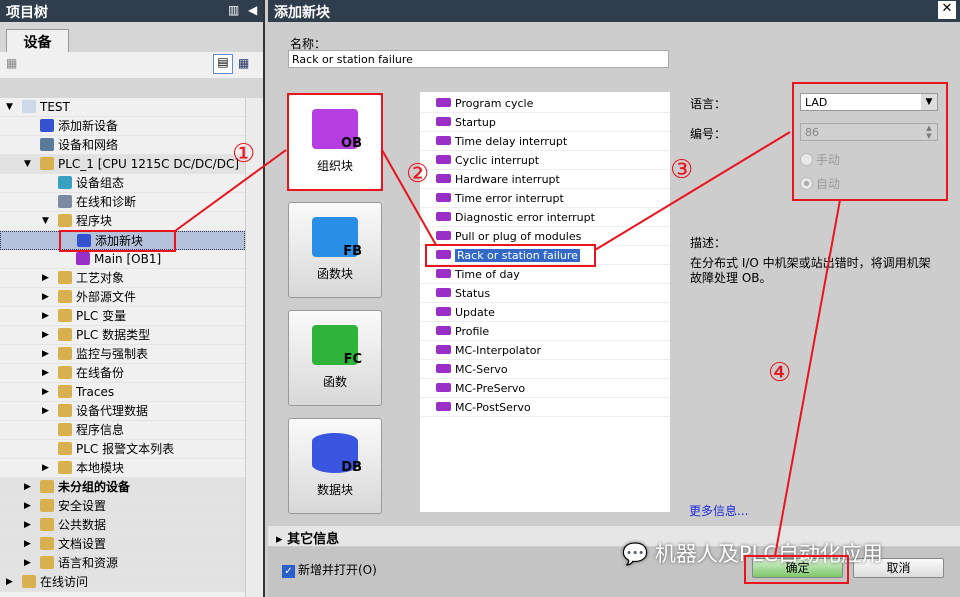  I want to click on tree-item: ▶ PLC 变量, so click(122, 316).